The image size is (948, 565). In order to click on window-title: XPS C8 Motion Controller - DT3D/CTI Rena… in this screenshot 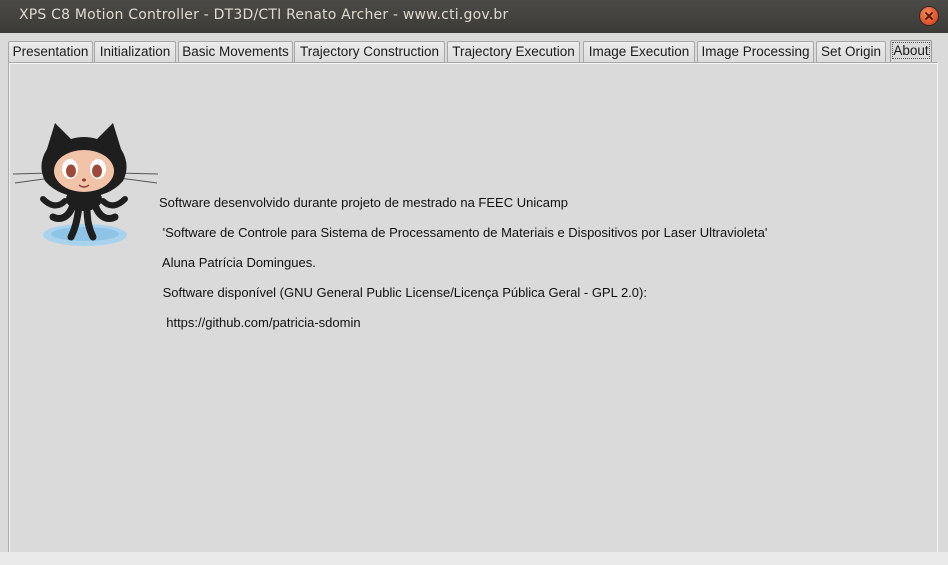, I will do `click(264, 15)`.